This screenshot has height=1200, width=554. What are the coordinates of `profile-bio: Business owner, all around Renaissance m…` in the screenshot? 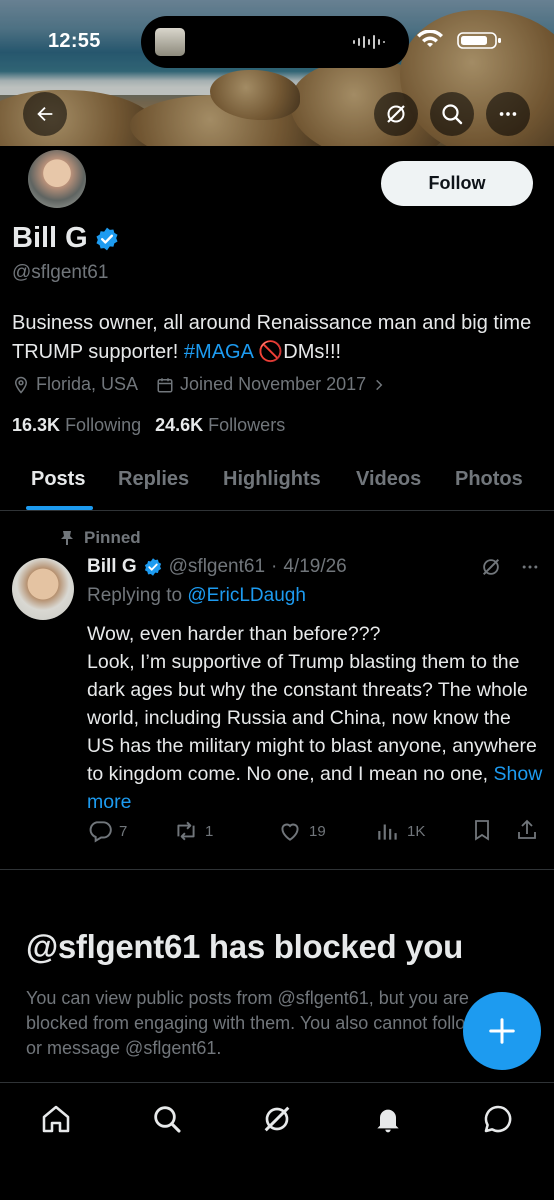 It's located at (272, 338).